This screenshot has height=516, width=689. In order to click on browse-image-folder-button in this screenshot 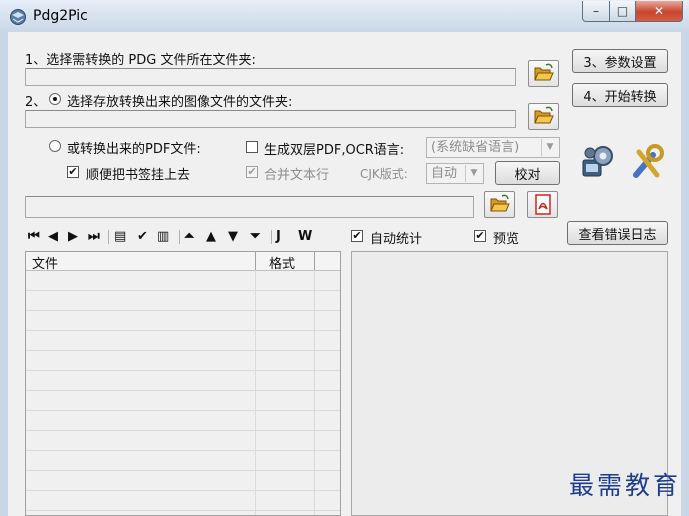, I will do `click(543, 116)`.